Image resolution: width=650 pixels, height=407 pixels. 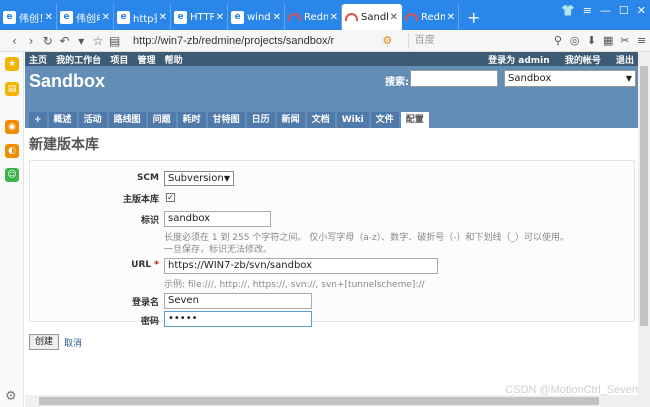 What do you see at coordinates (38, 120) in the screenshot?
I see `tab-new: +` at bounding box center [38, 120].